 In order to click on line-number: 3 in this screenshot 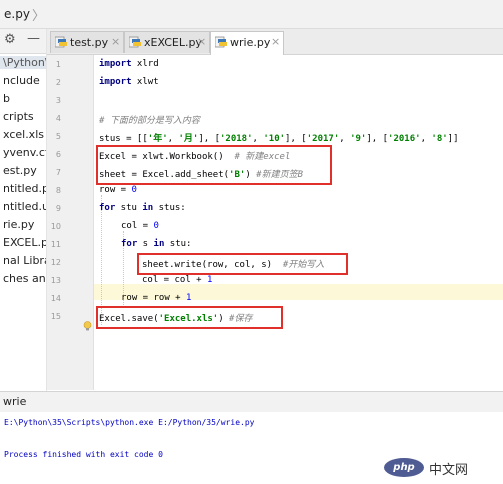, I will do `click(58, 100)`.